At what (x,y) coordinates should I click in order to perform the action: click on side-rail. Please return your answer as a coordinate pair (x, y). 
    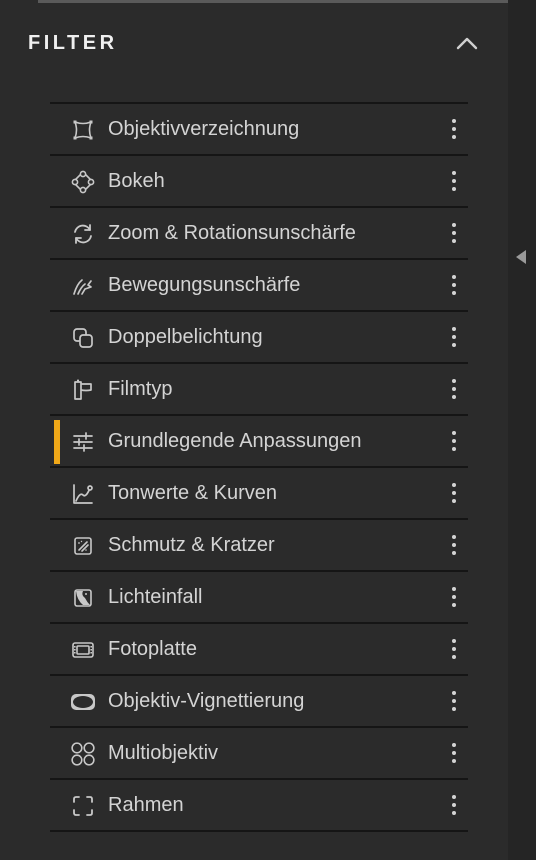
    Looking at the image, I should click on (522, 430).